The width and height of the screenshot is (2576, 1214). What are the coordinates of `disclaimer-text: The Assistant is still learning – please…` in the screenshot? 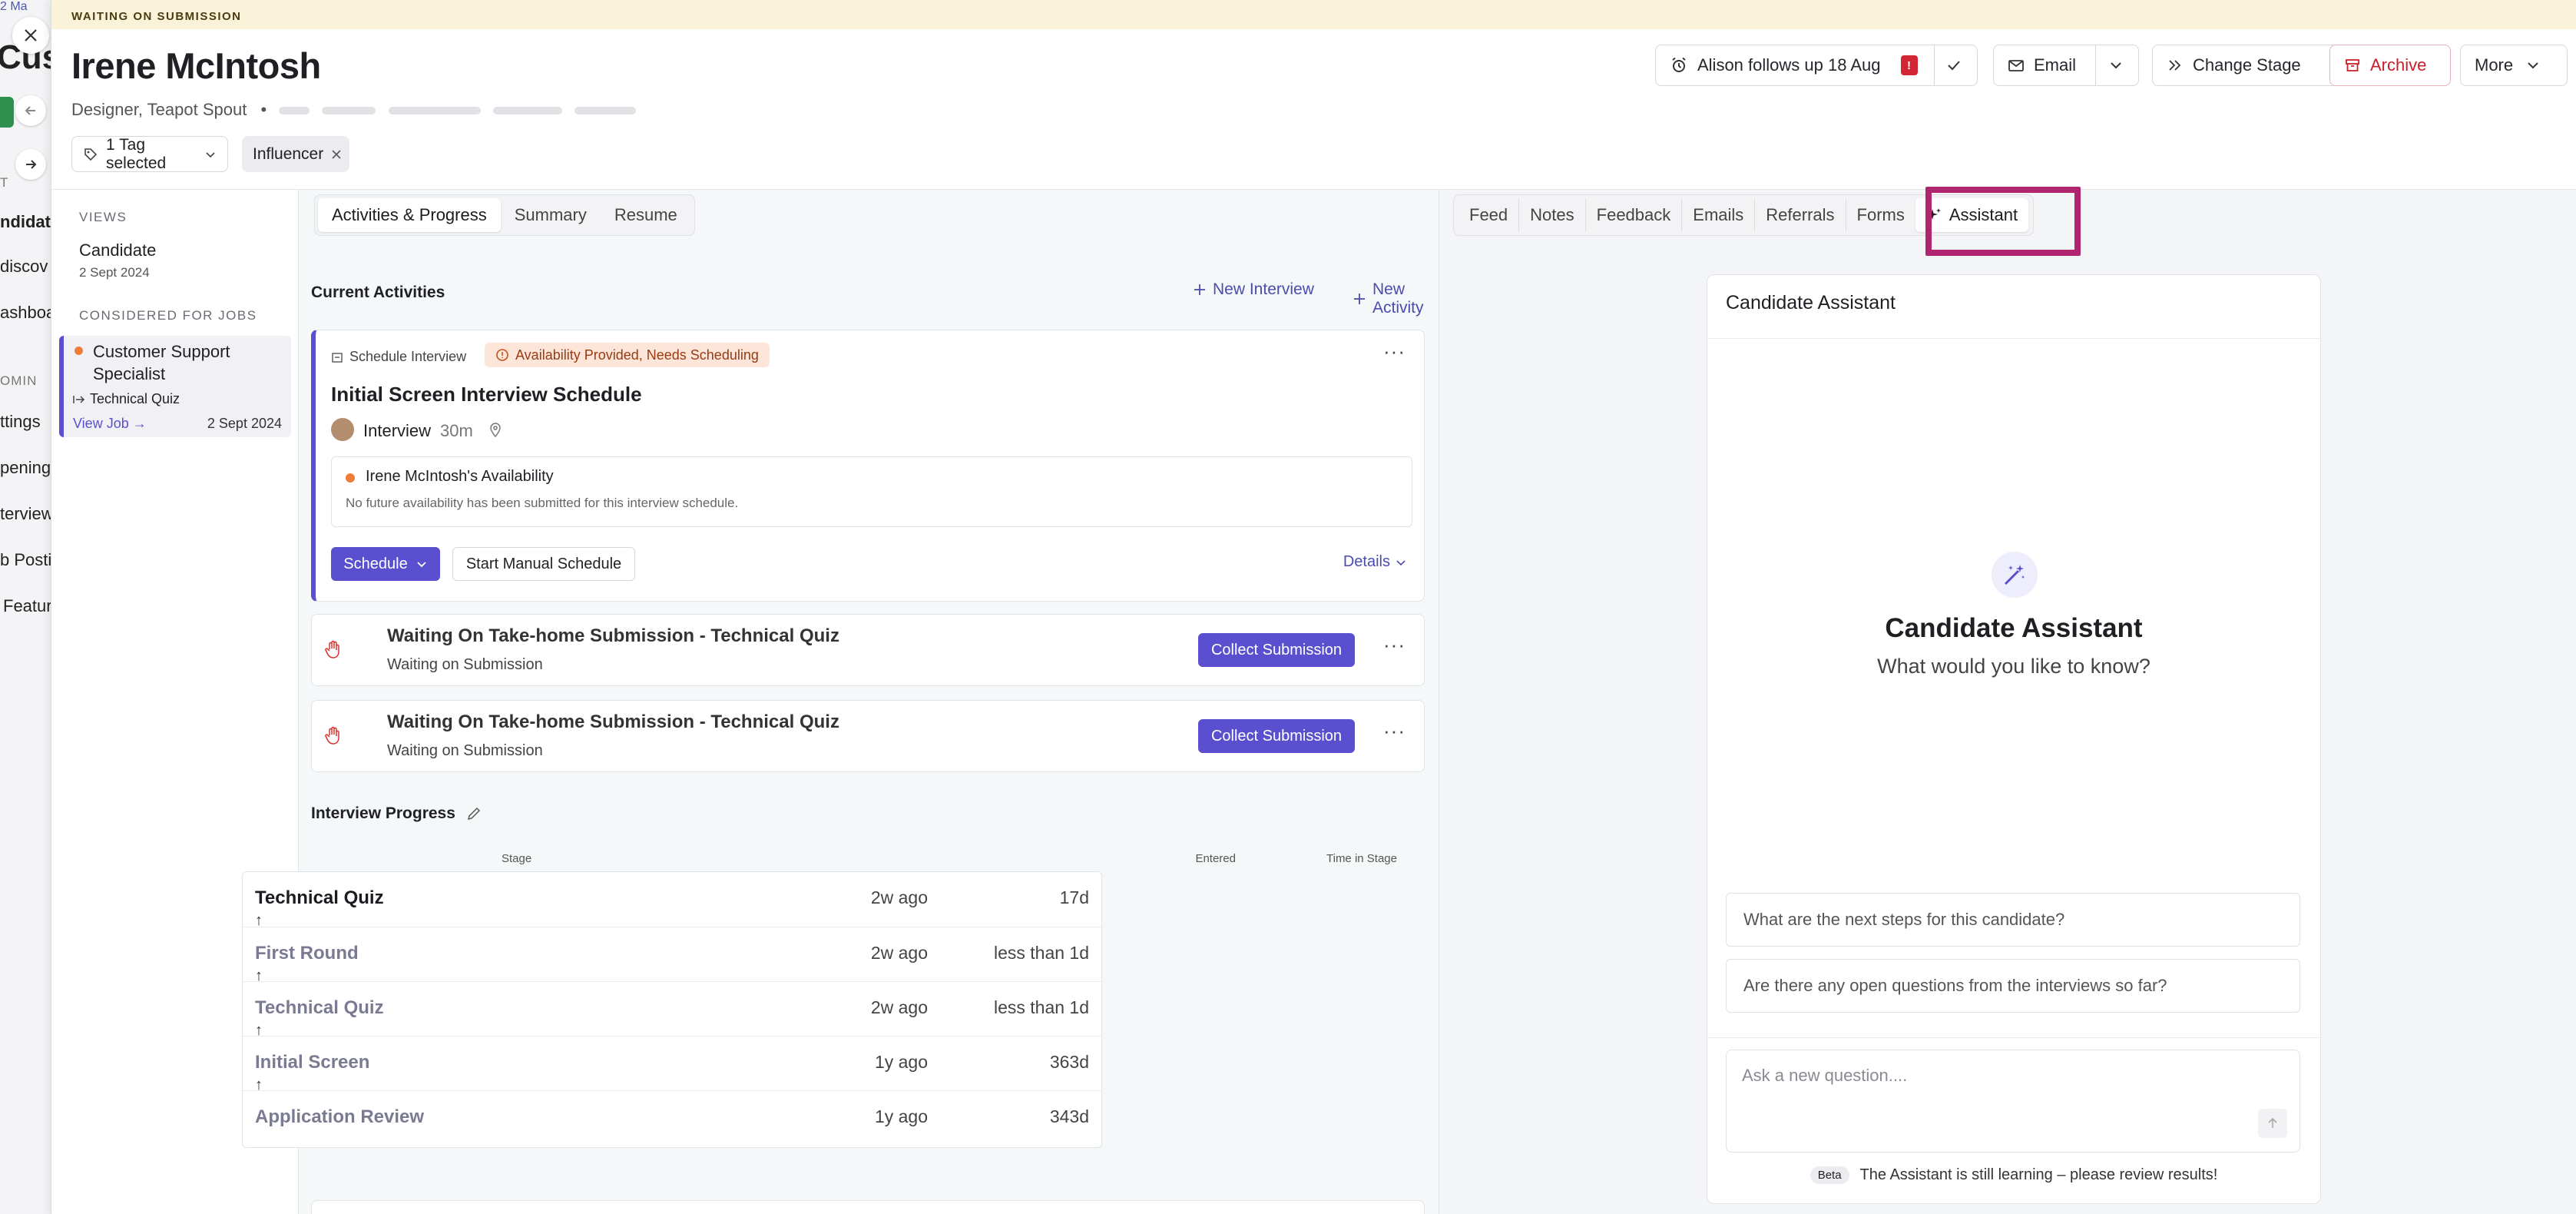 It's located at (2038, 1174).